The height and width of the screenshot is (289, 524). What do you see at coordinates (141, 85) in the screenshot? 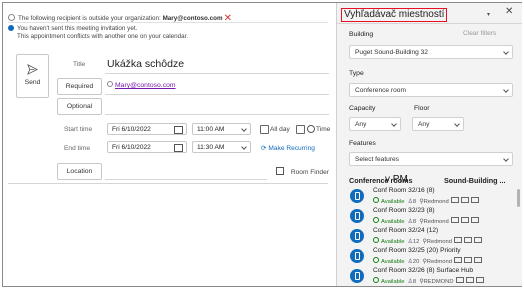
I see `required-recipient: Mary@contoso.com` at bounding box center [141, 85].